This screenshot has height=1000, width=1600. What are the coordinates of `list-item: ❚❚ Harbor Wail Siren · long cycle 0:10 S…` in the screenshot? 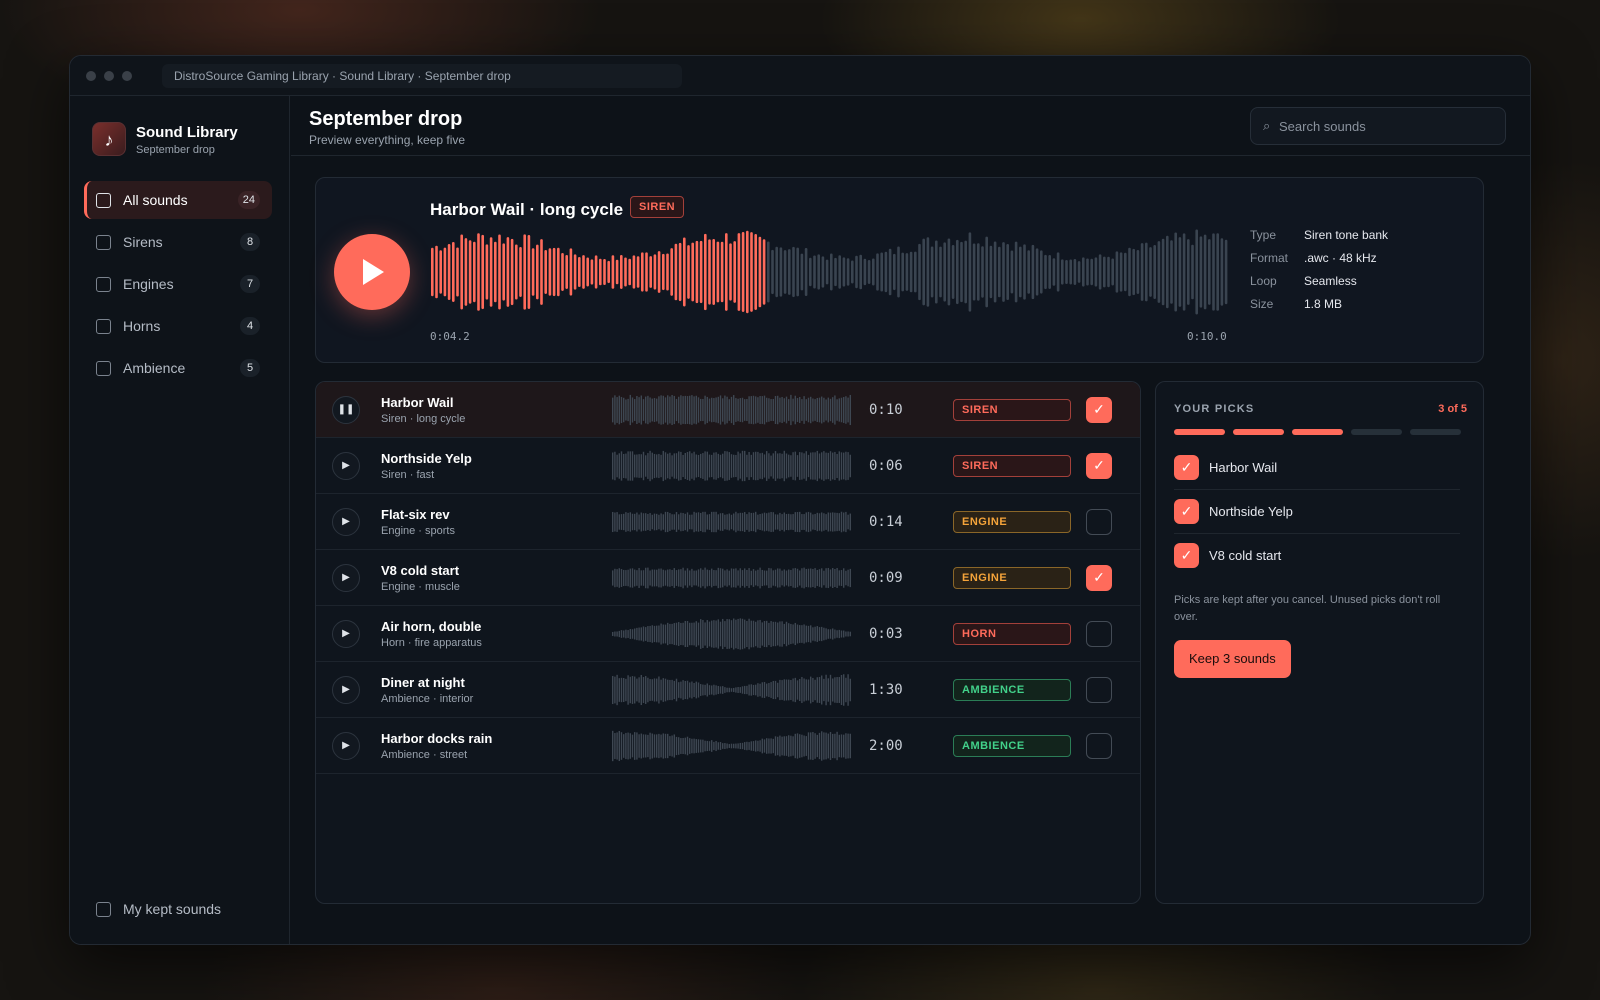 It's located at (728, 410).